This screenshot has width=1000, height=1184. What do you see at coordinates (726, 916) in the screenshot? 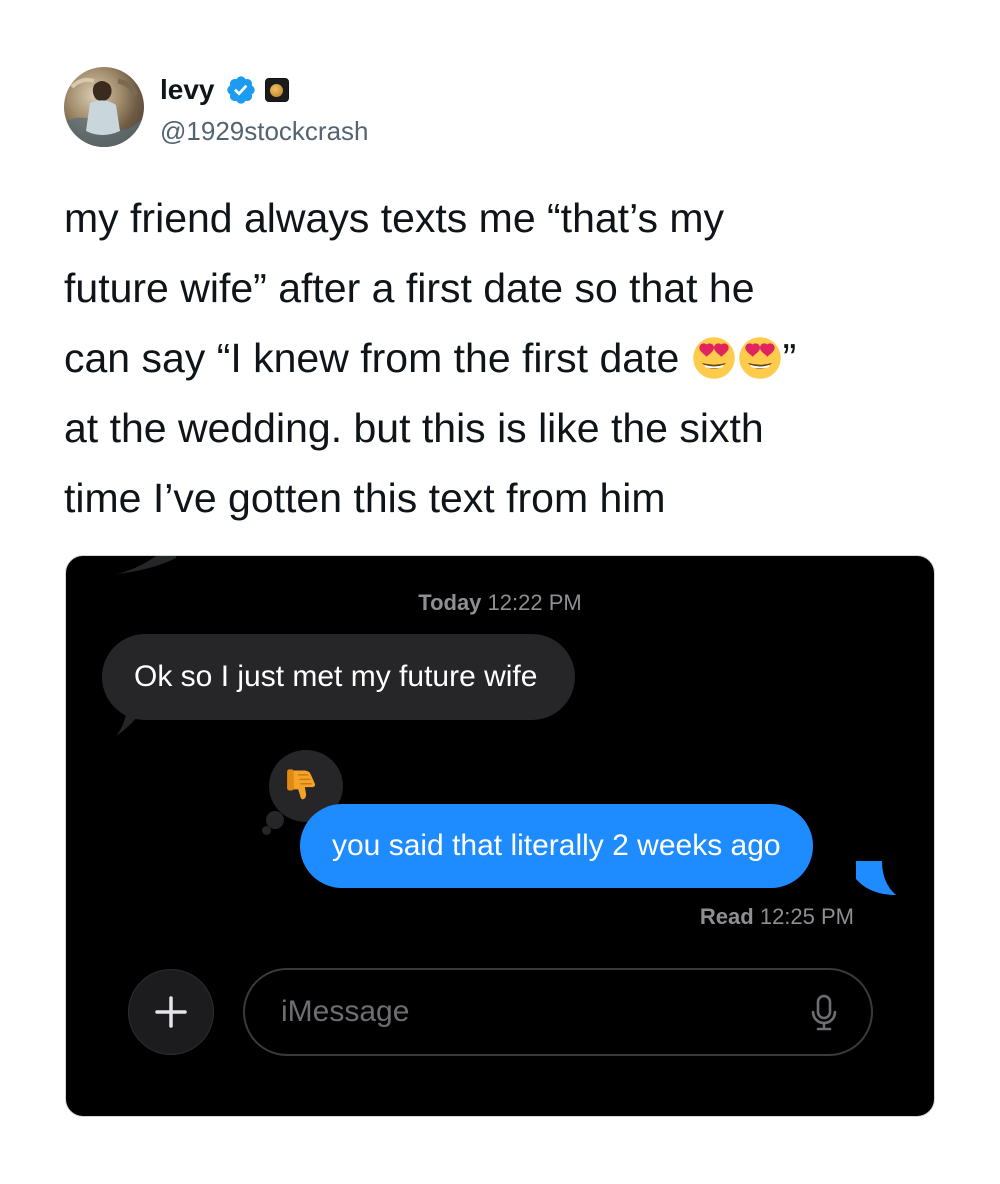
I see `read-label: Read` at bounding box center [726, 916].